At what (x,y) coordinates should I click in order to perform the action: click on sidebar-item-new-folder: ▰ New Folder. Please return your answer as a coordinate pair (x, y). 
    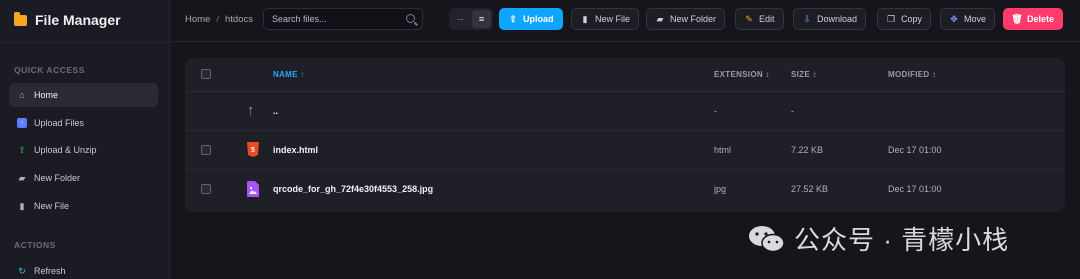
    Looking at the image, I should click on (83, 178).